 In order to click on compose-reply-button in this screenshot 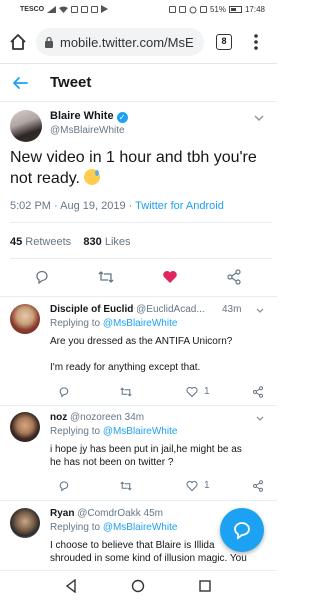, I will do `click(242, 530)`.